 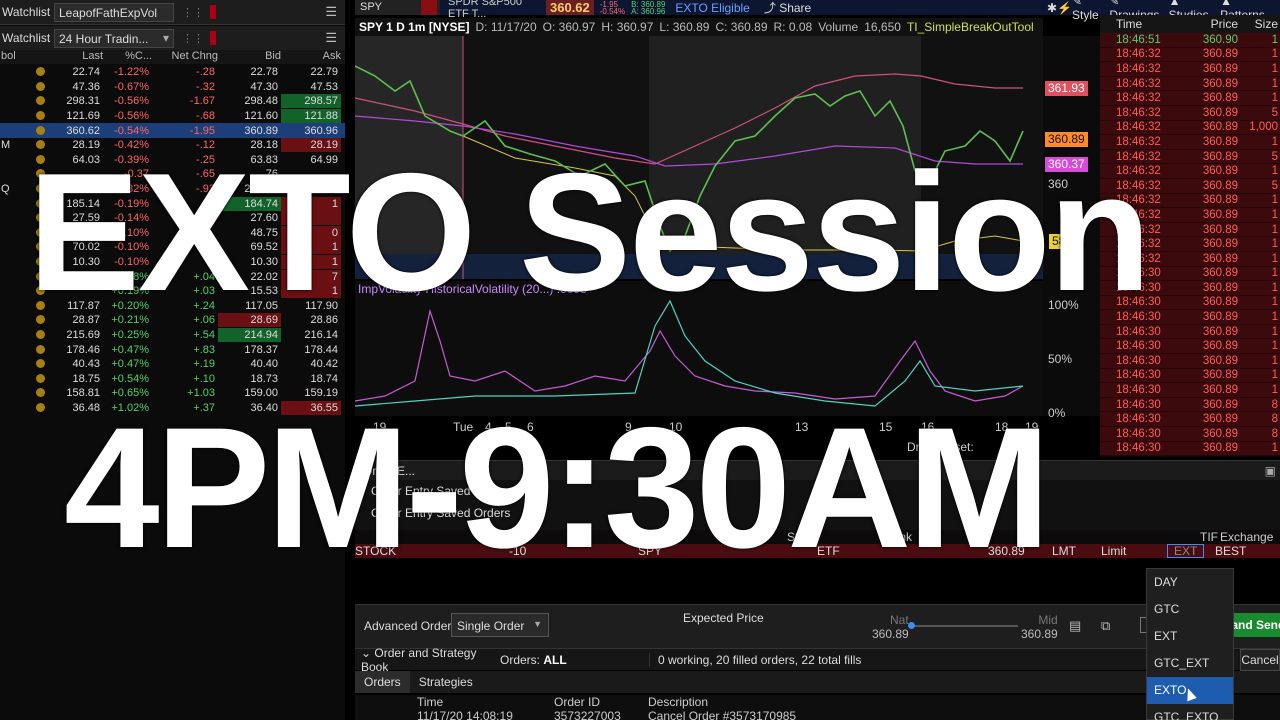 What do you see at coordinates (172, 378) in the screenshot?
I see `watchlist-row: 18.75 +0.54% +.10 18.73 18.74` at bounding box center [172, 378].